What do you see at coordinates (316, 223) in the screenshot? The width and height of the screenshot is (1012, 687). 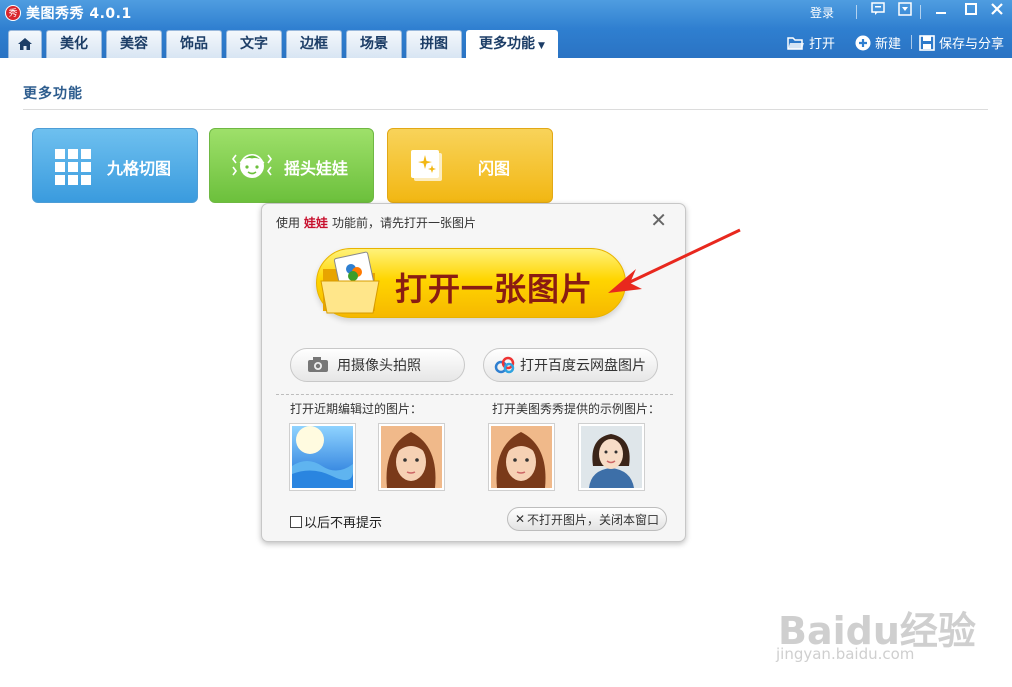 I see `dialog-hint-highlight: 娃娃` at bounding box center [316, 223].